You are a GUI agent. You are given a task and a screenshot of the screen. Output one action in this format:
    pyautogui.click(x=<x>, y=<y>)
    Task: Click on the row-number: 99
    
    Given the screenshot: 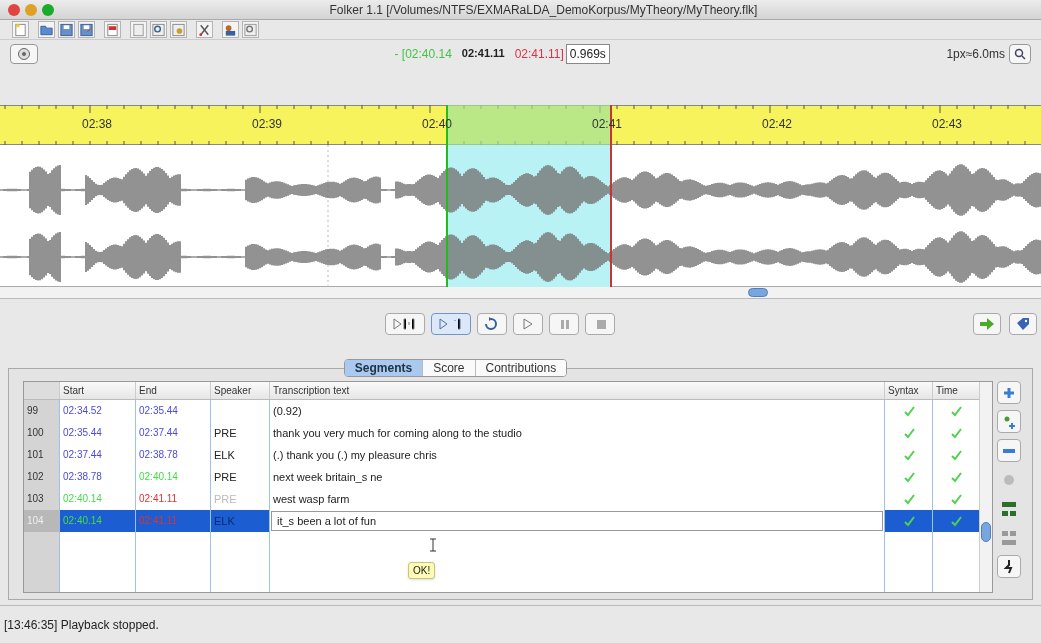 What is the action you would take?
    pyautogui.click(x=41, y=411)
    